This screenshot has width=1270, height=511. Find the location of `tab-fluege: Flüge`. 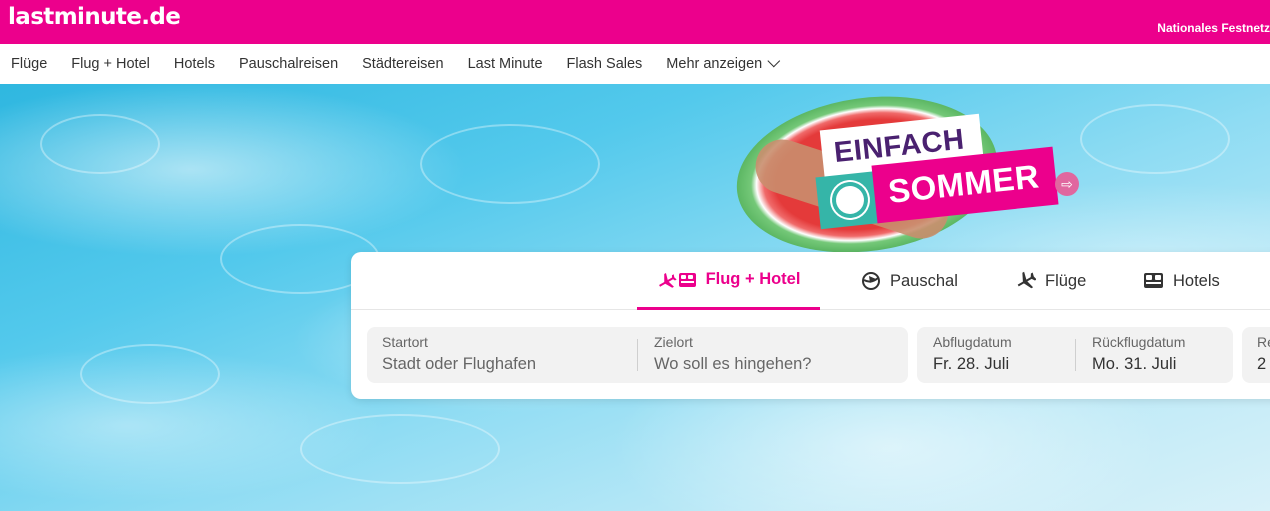

tab-fluege: Flüge is located at coordinates (1051, 281).